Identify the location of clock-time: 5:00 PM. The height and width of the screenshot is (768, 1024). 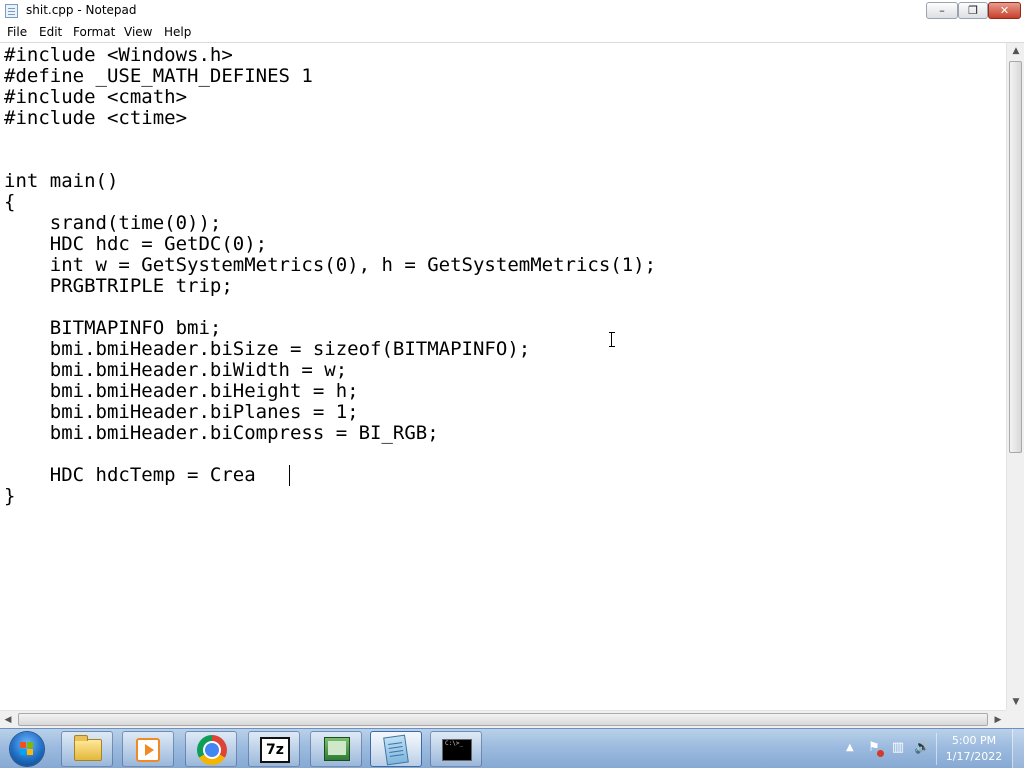
(974, 740).